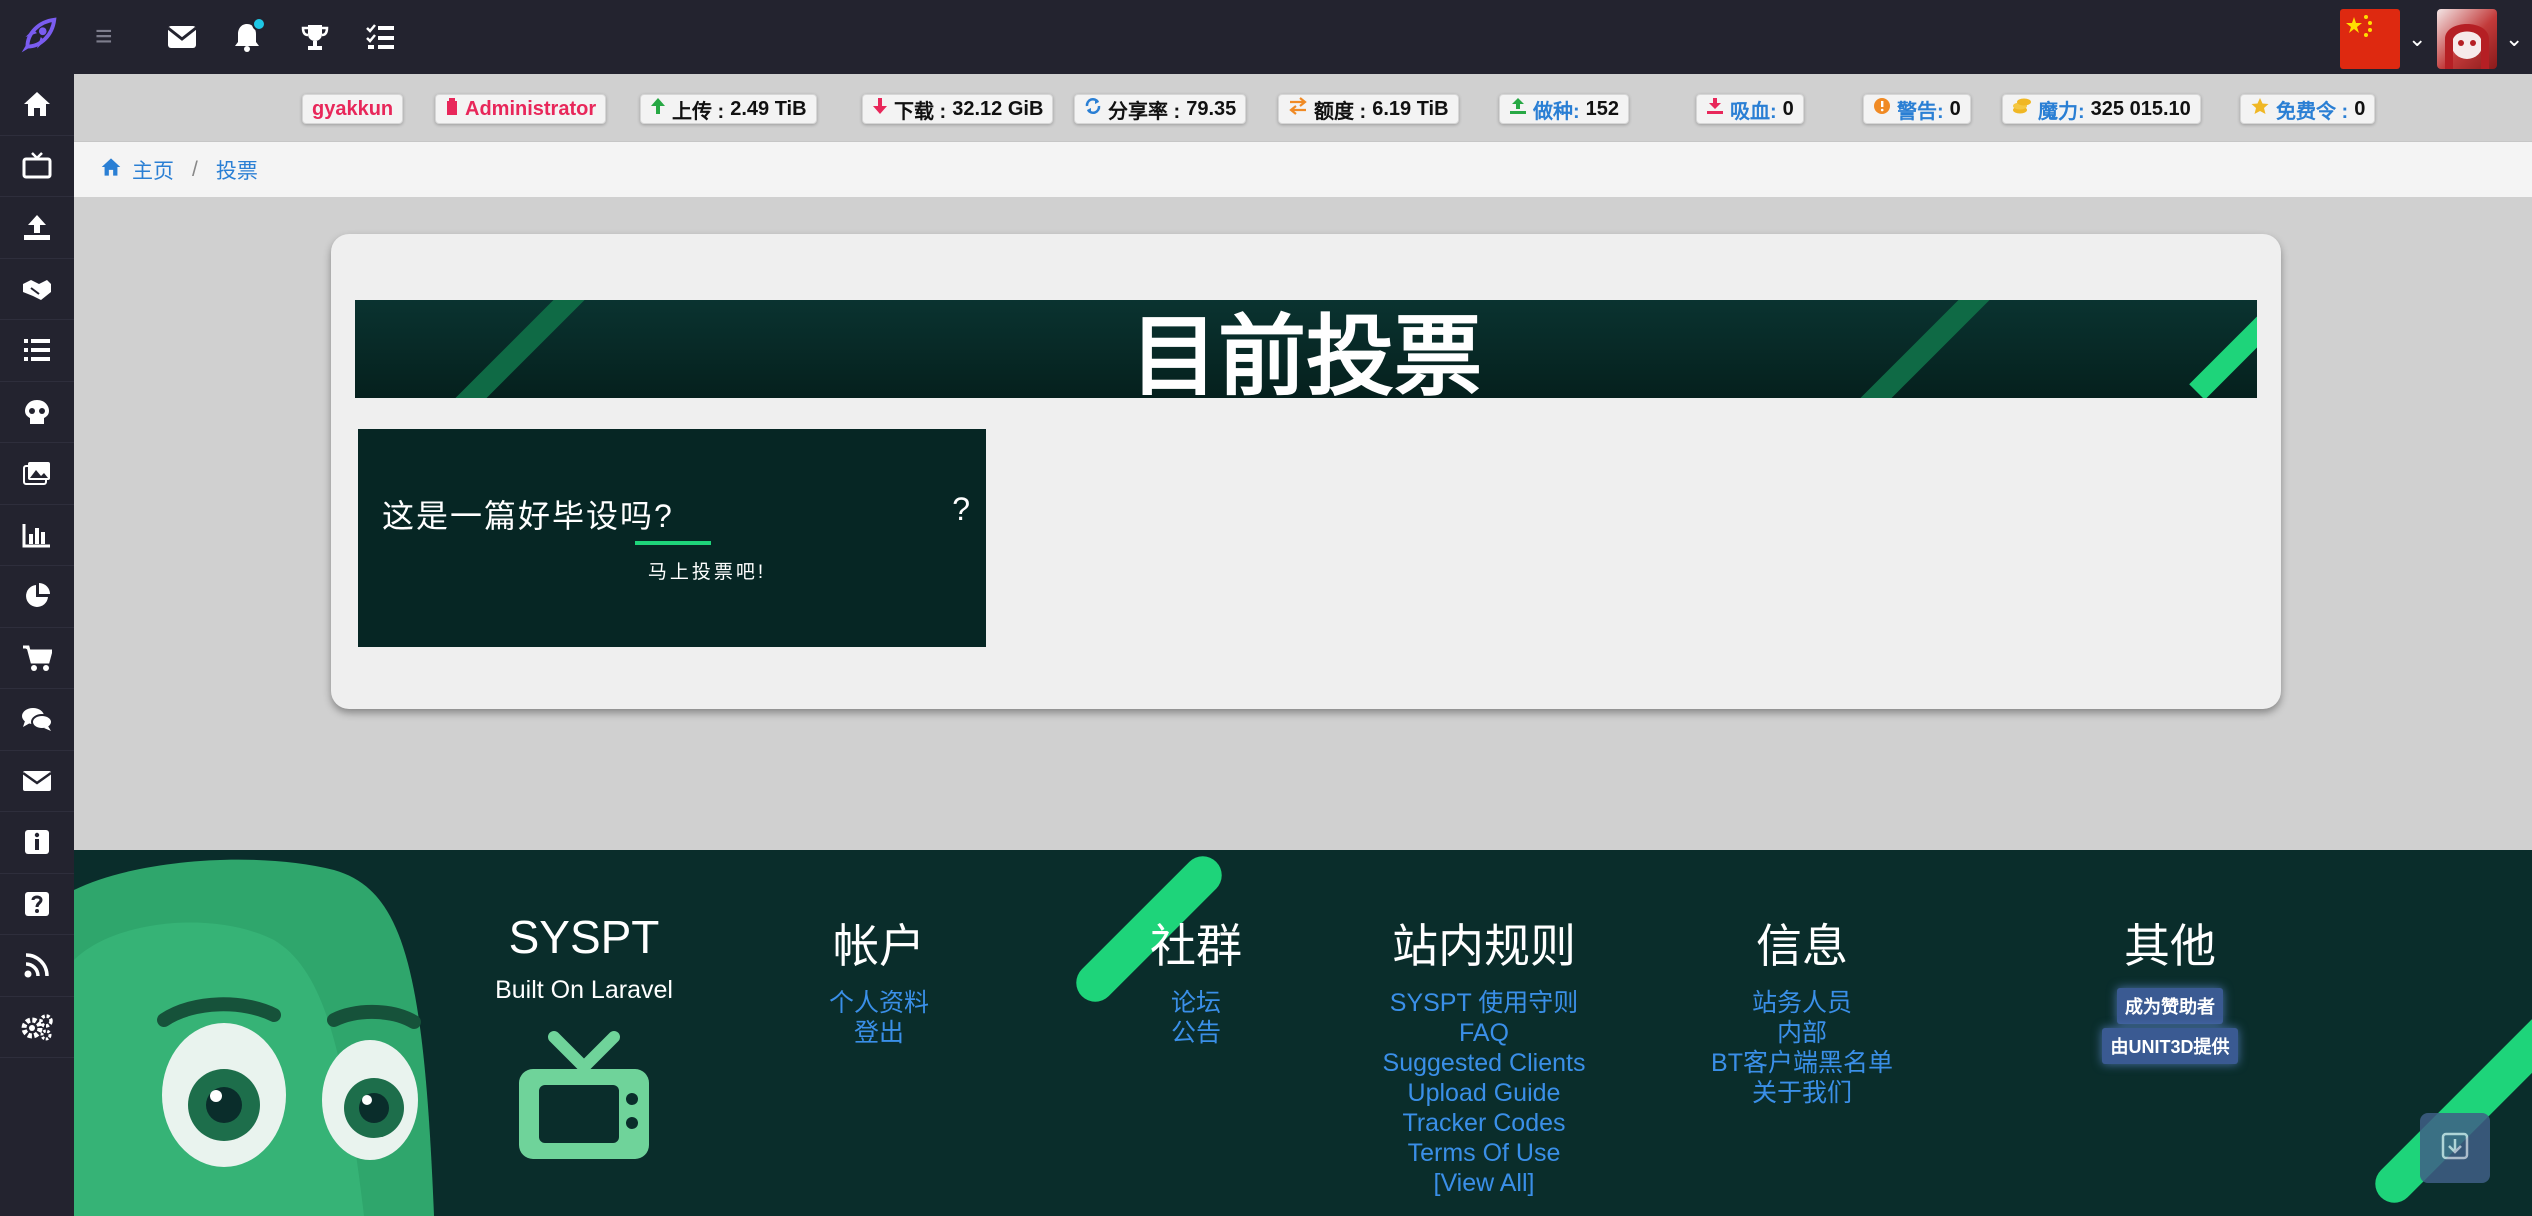  I want to click on poll-card: 这是一篇好毕设吗? ? 马上投票吧!, so click(672, 538).